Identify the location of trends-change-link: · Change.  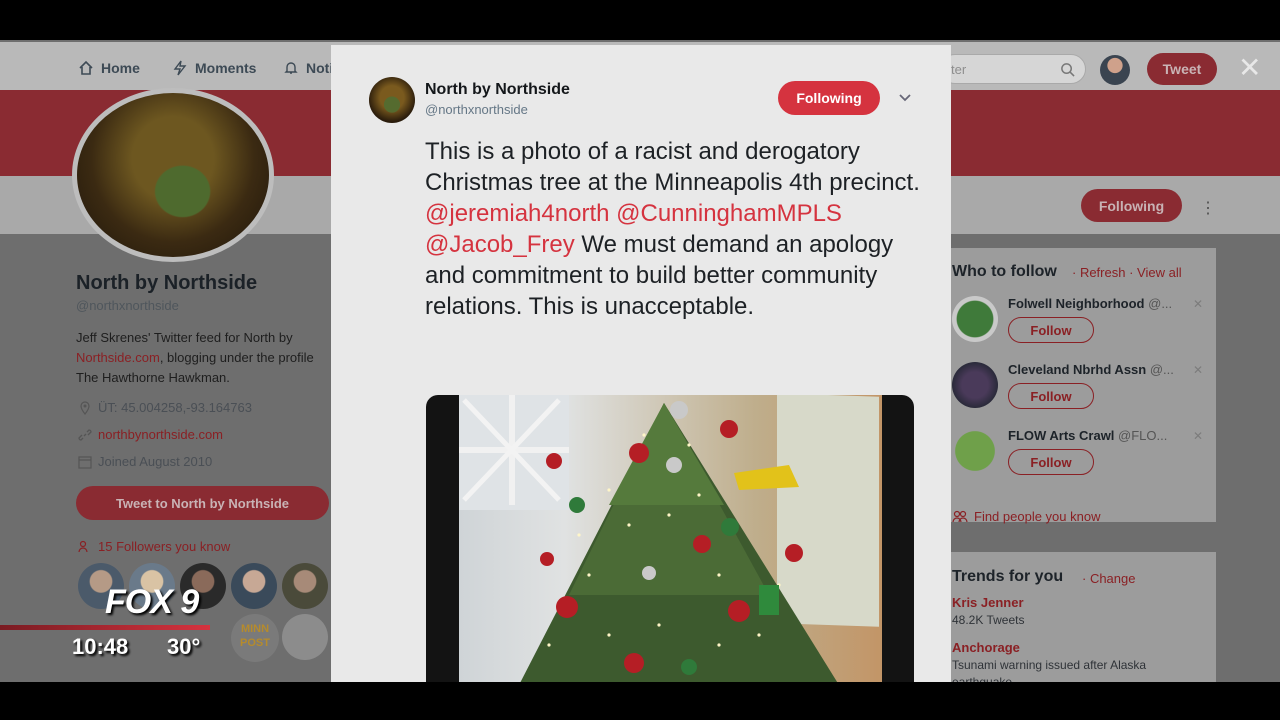
(1108, 578).